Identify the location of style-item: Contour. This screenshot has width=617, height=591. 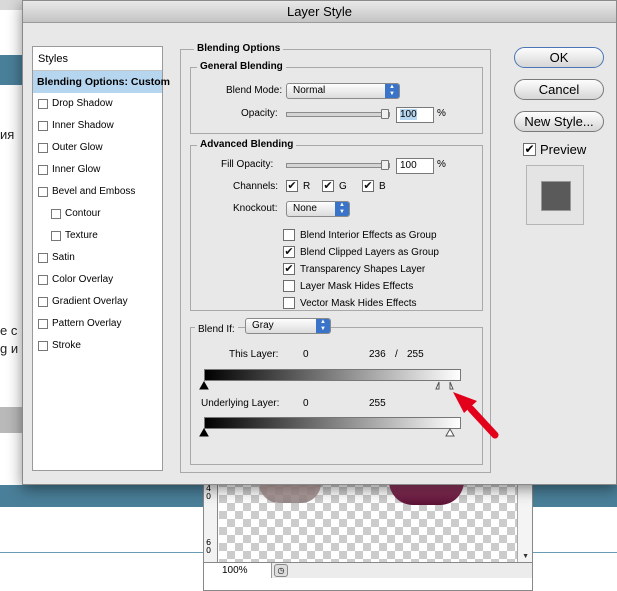
(97, 214).